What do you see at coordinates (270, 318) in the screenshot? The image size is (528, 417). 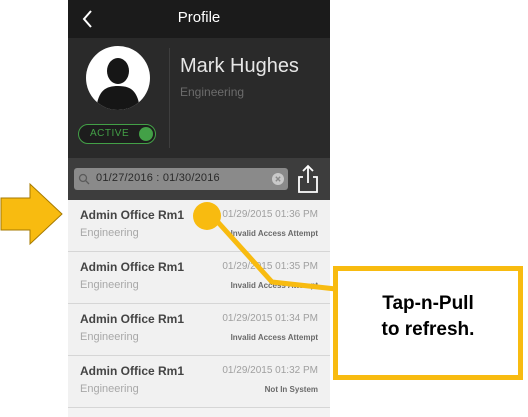 I see `event-timestamp: 01/29/2015 01:34 PM` at bounding box center [270, 318].